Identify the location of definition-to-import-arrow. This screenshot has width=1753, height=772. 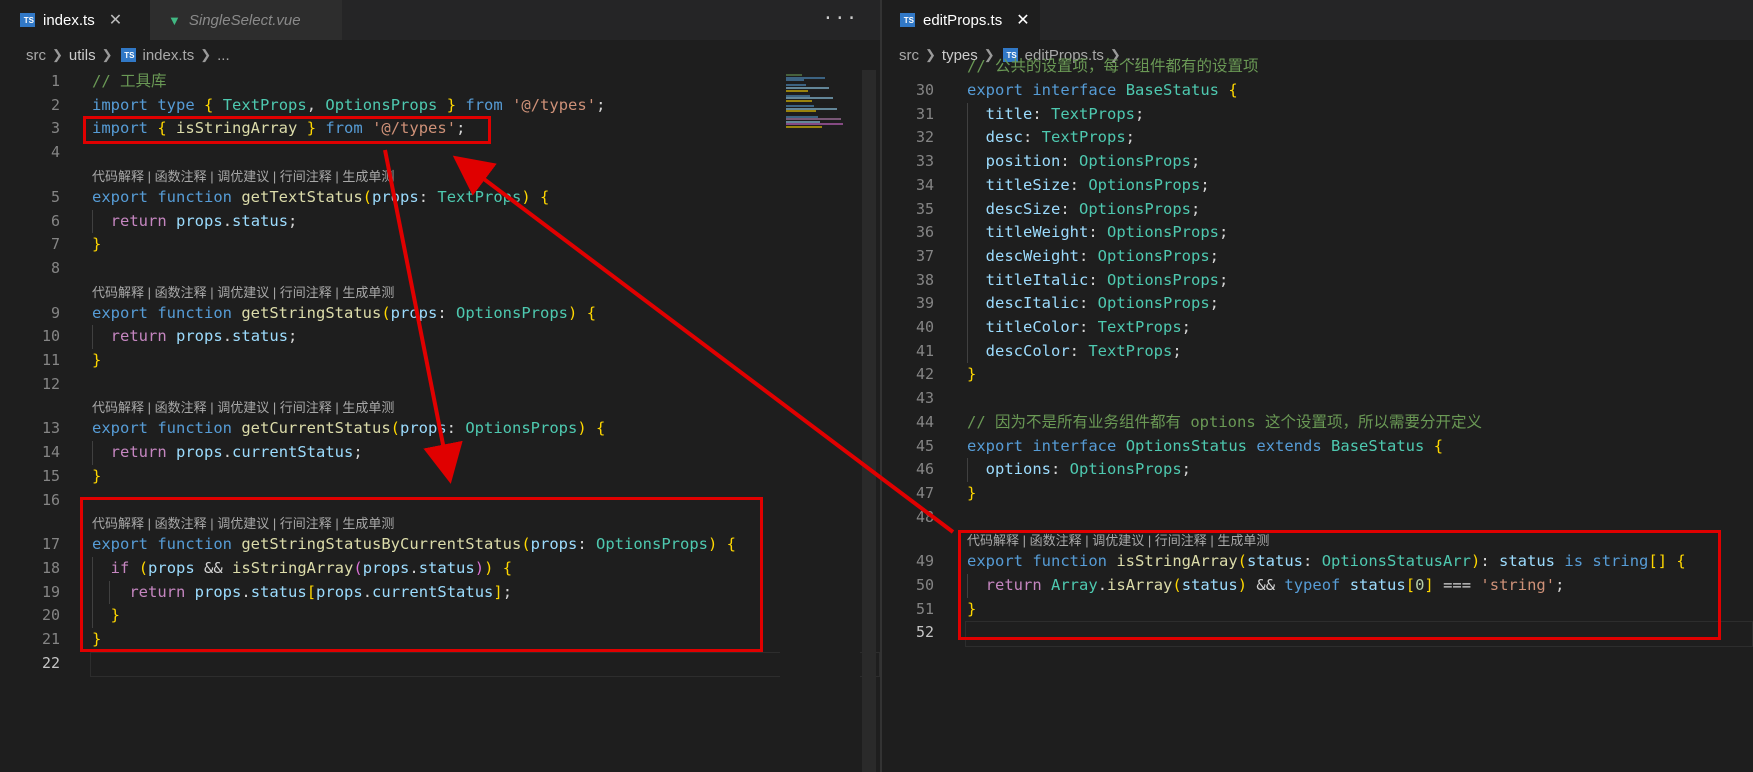
(703, 344).